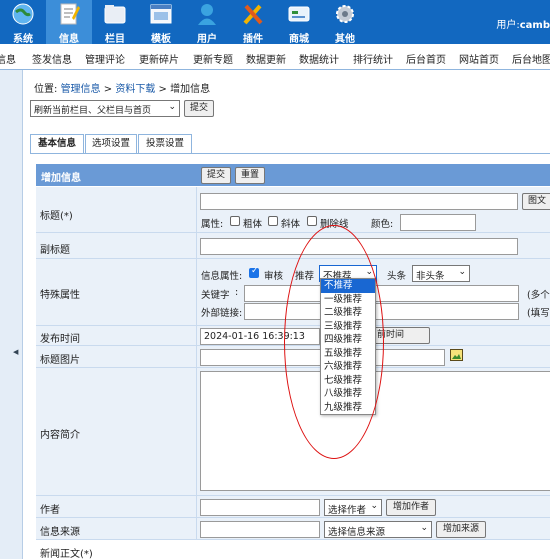  I want to click on add-source-button: 增加来源, so click(461, 529).